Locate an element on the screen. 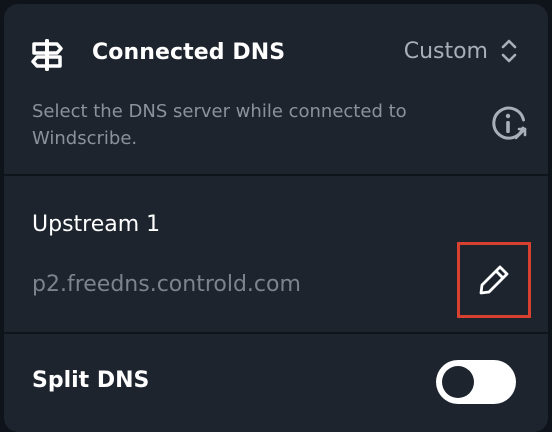 This screenshot has width=552, height=432. dns-signpost-icon is located at coordinates (47, 55).